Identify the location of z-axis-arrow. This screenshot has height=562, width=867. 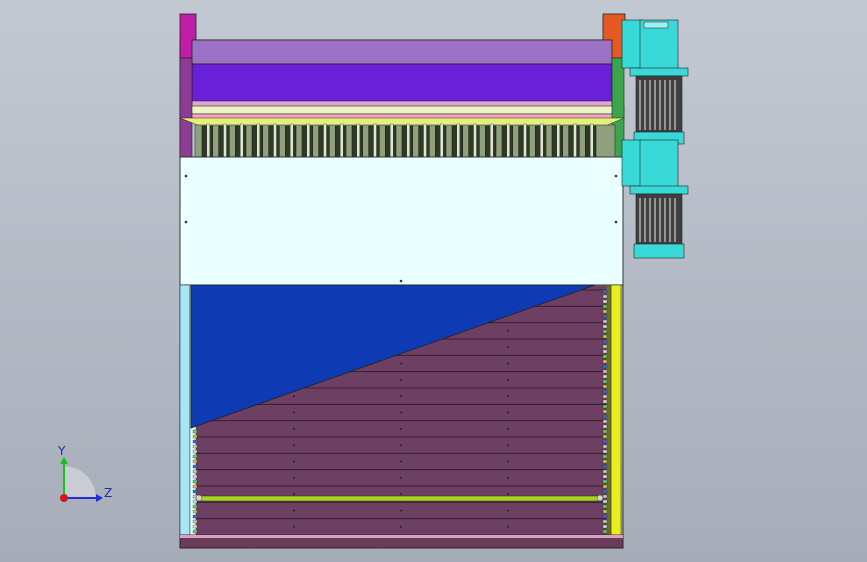
(99, 498).